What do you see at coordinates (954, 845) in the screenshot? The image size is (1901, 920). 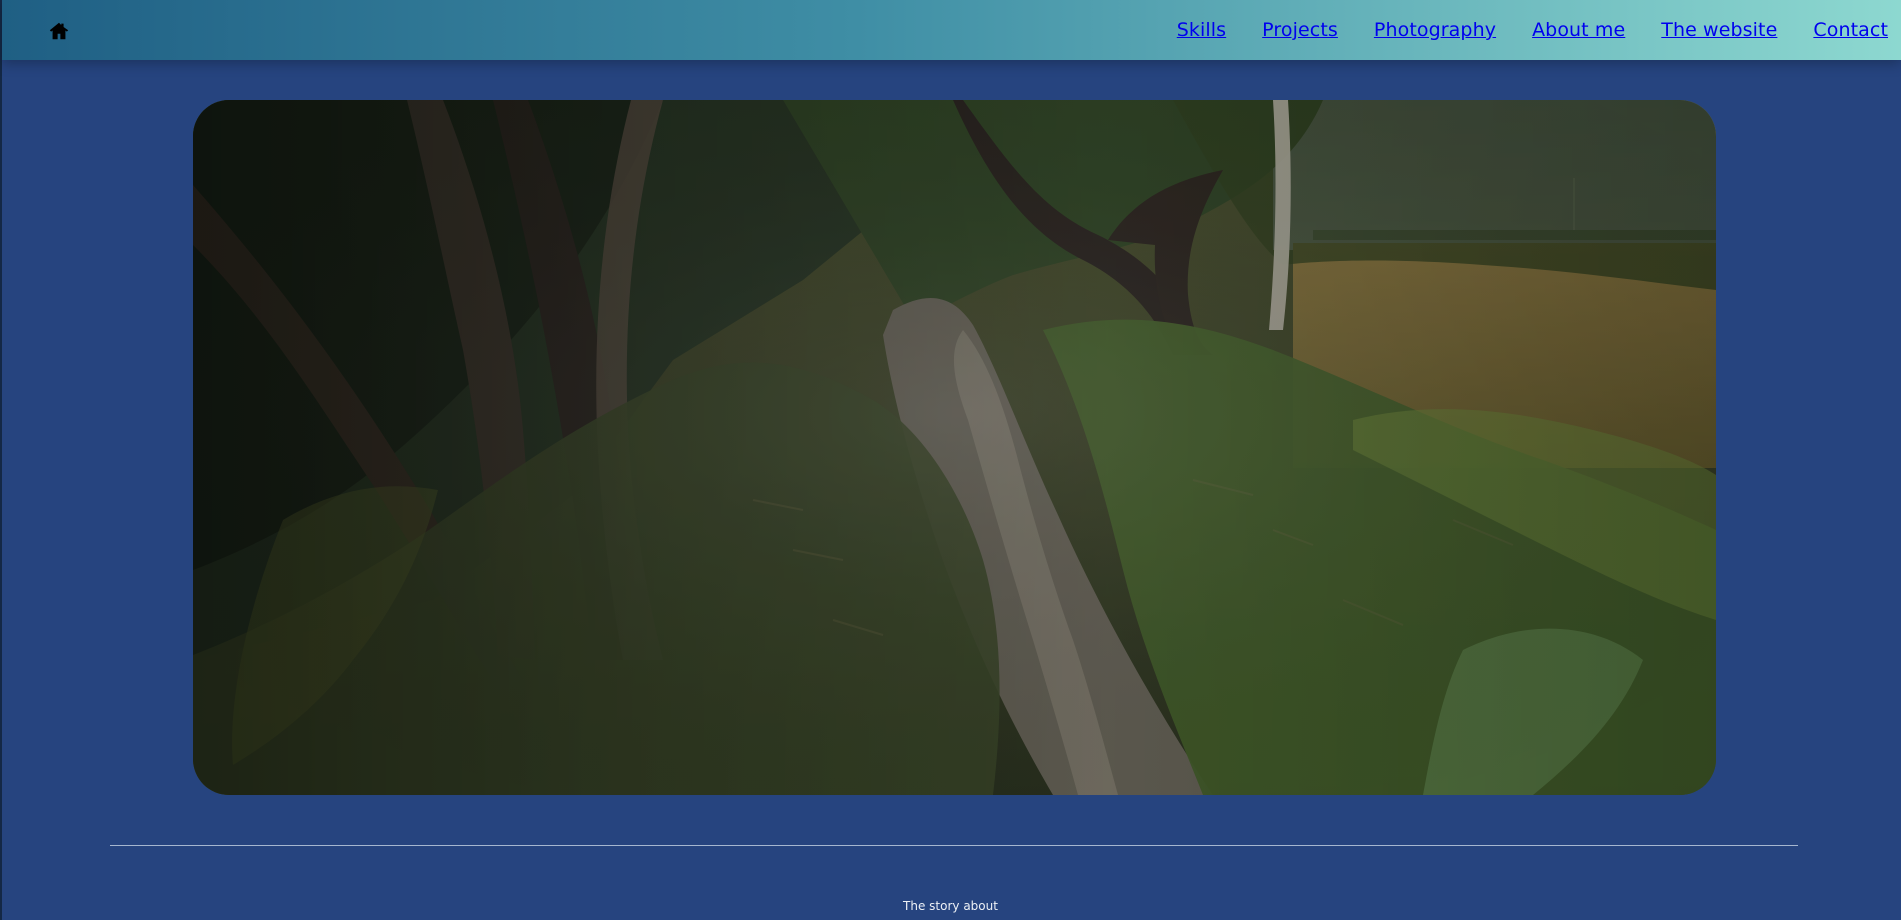 I see `section-divider` at bounding box center [954, 845].